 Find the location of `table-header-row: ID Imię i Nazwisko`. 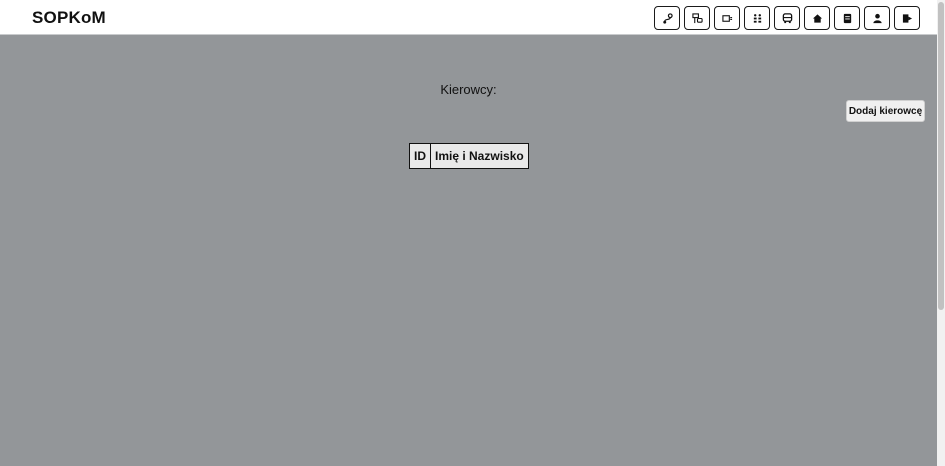

table-header-row: ID Imię i Nazwisko is located at coordinates (469, 156).